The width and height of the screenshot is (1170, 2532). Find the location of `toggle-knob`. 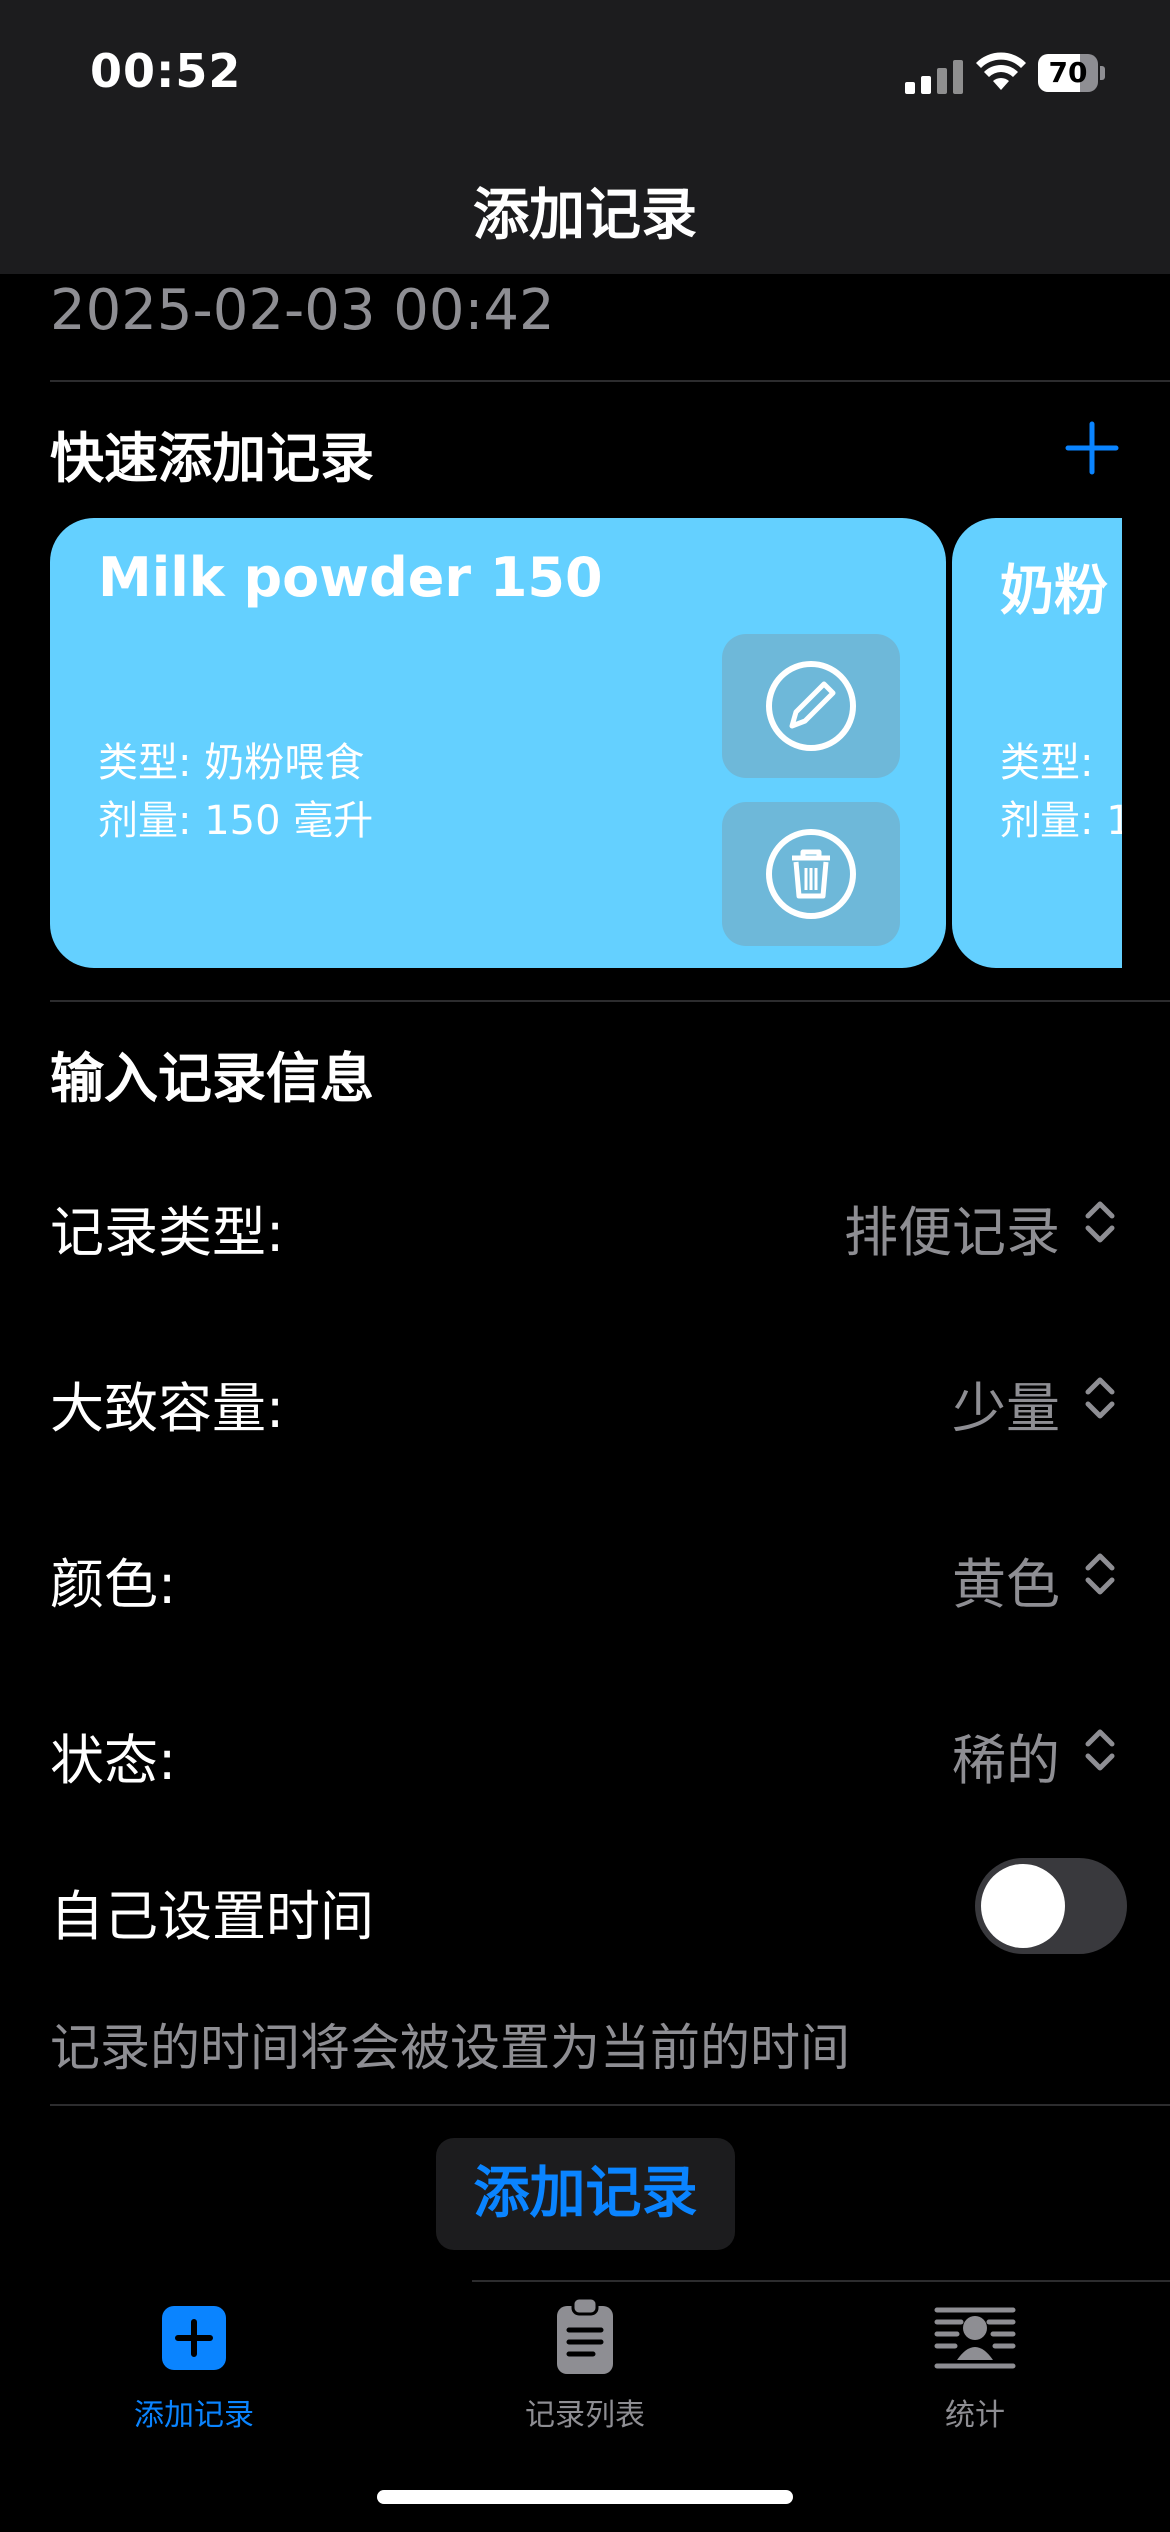

toggle-knob is located at coordinates (1023, 1906).